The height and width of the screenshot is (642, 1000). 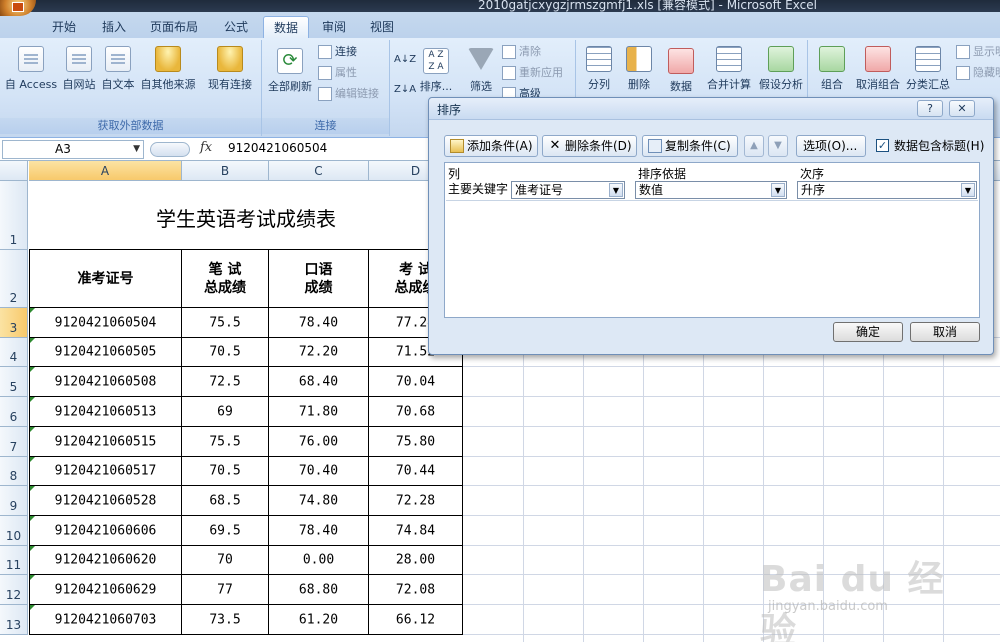 I want to click on existing-connections-button: 现有连接, so click(x=230, y=69).